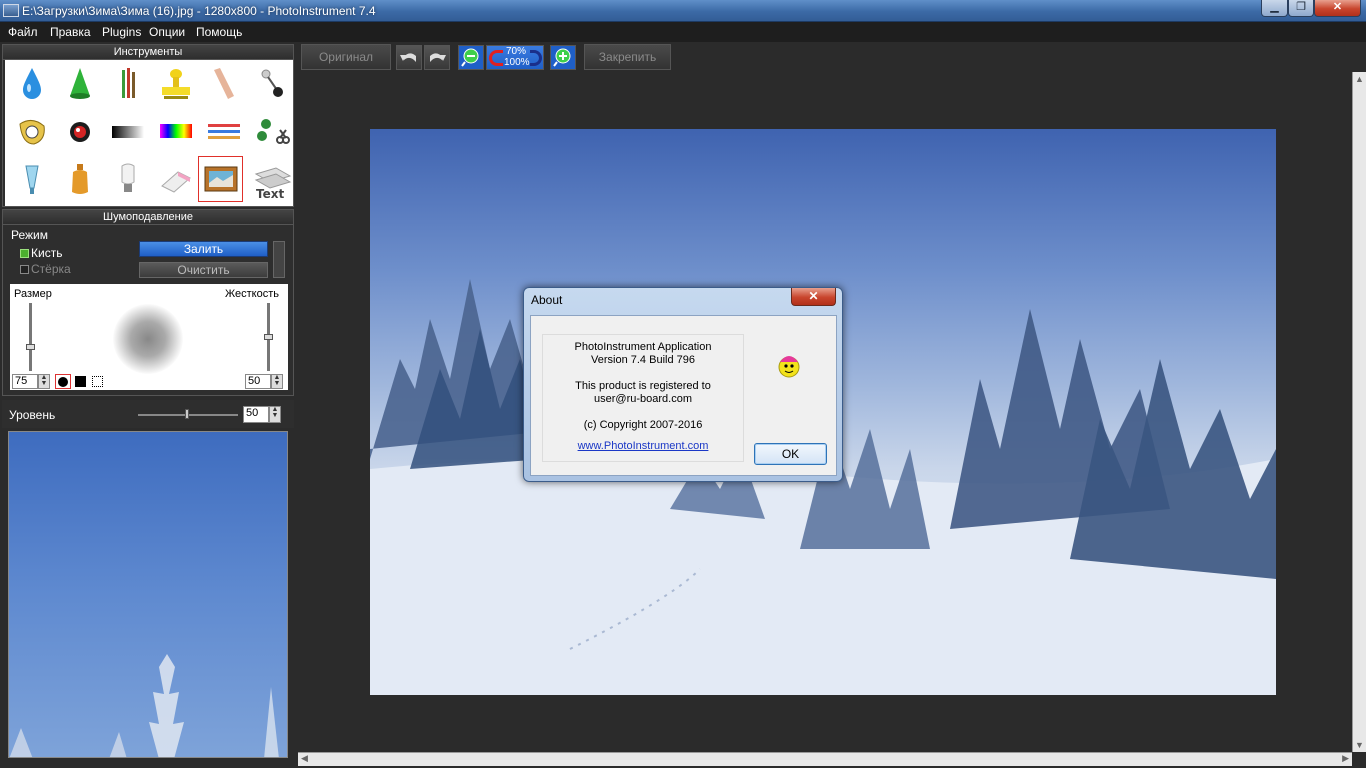 The width and height of the screenshot is (1366, 768). I want to click on close-button: ✕, so click(1337, 8).